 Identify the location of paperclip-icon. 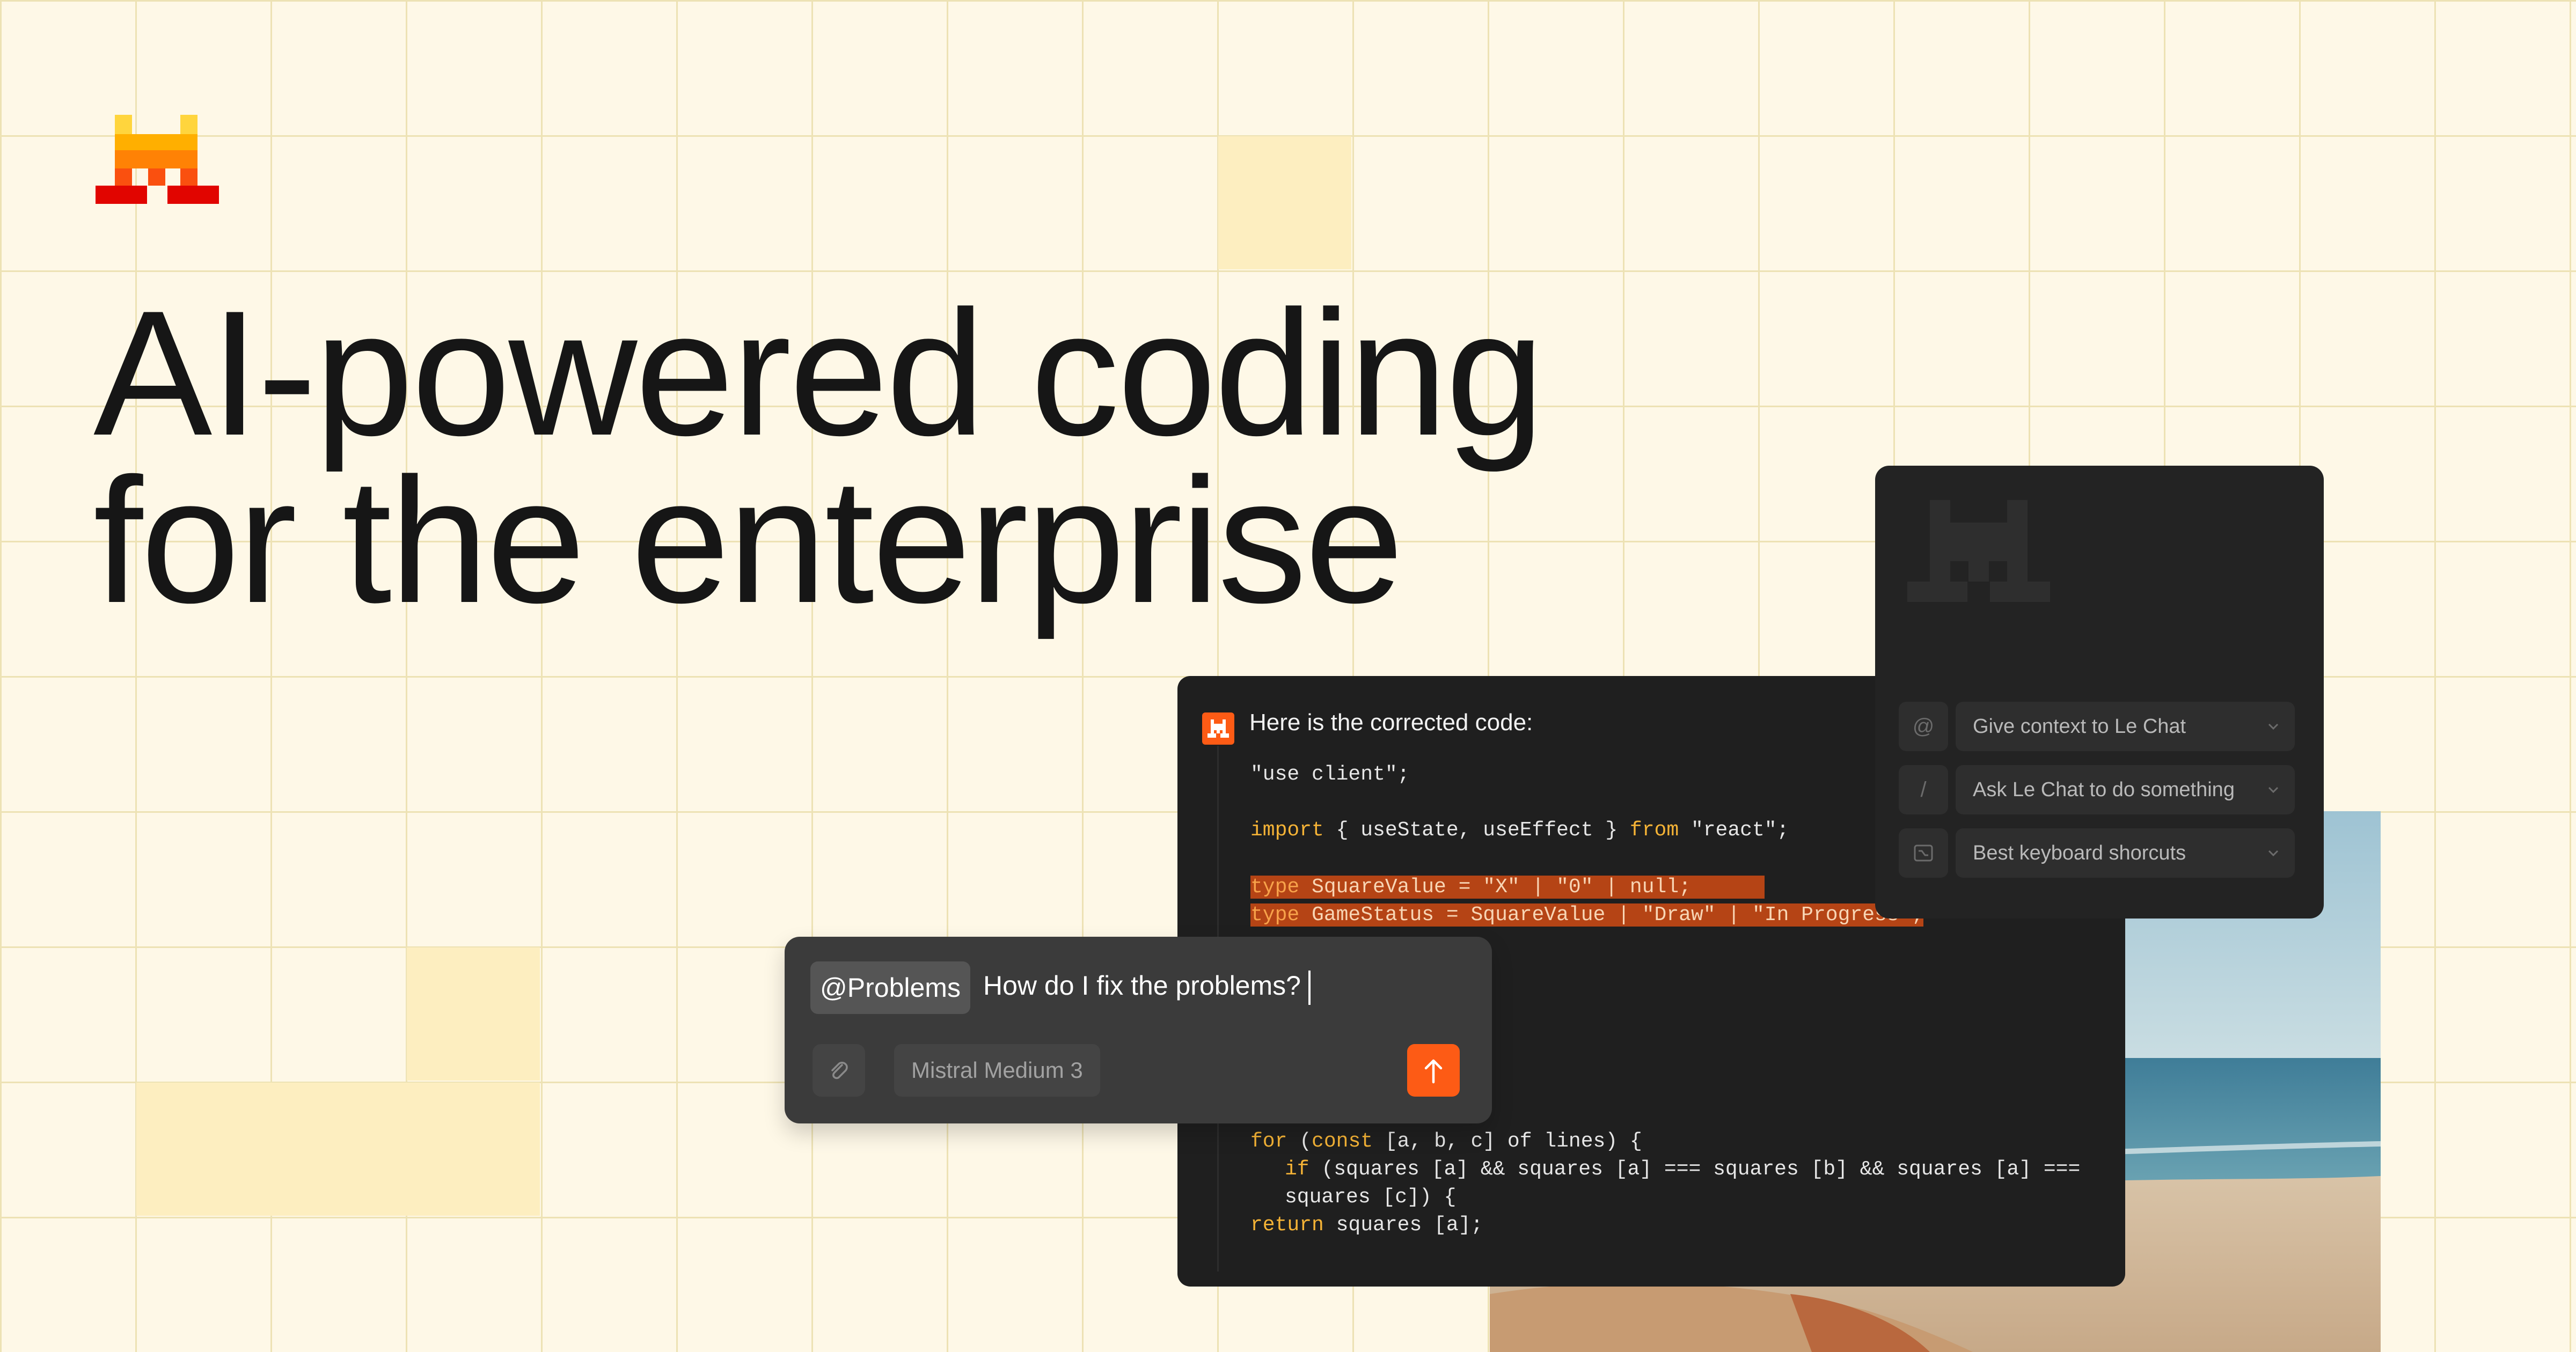
(839, 1070).